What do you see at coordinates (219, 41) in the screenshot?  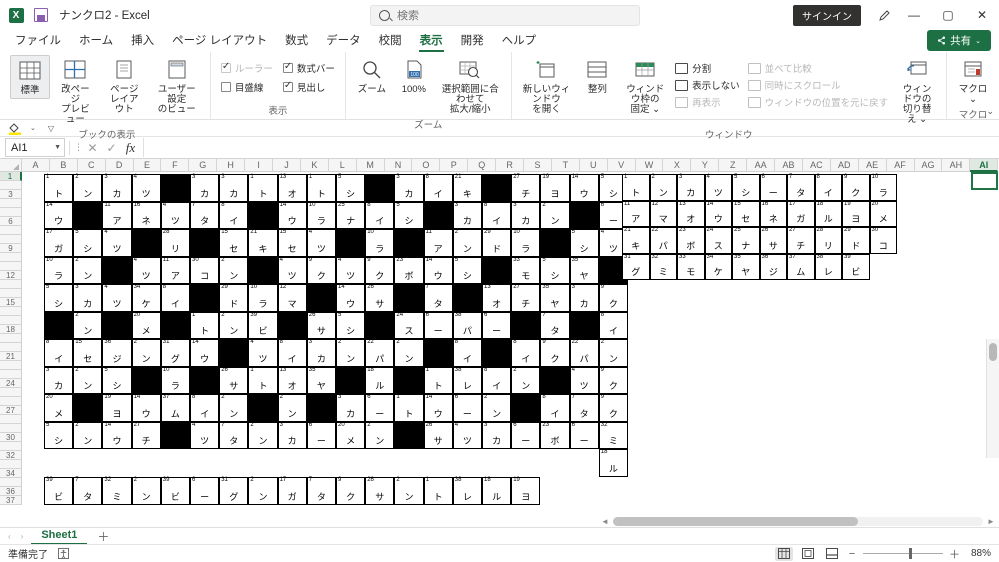 I see `tab-page-layout: ページ レイアウト` at bounding box center [219, 41].